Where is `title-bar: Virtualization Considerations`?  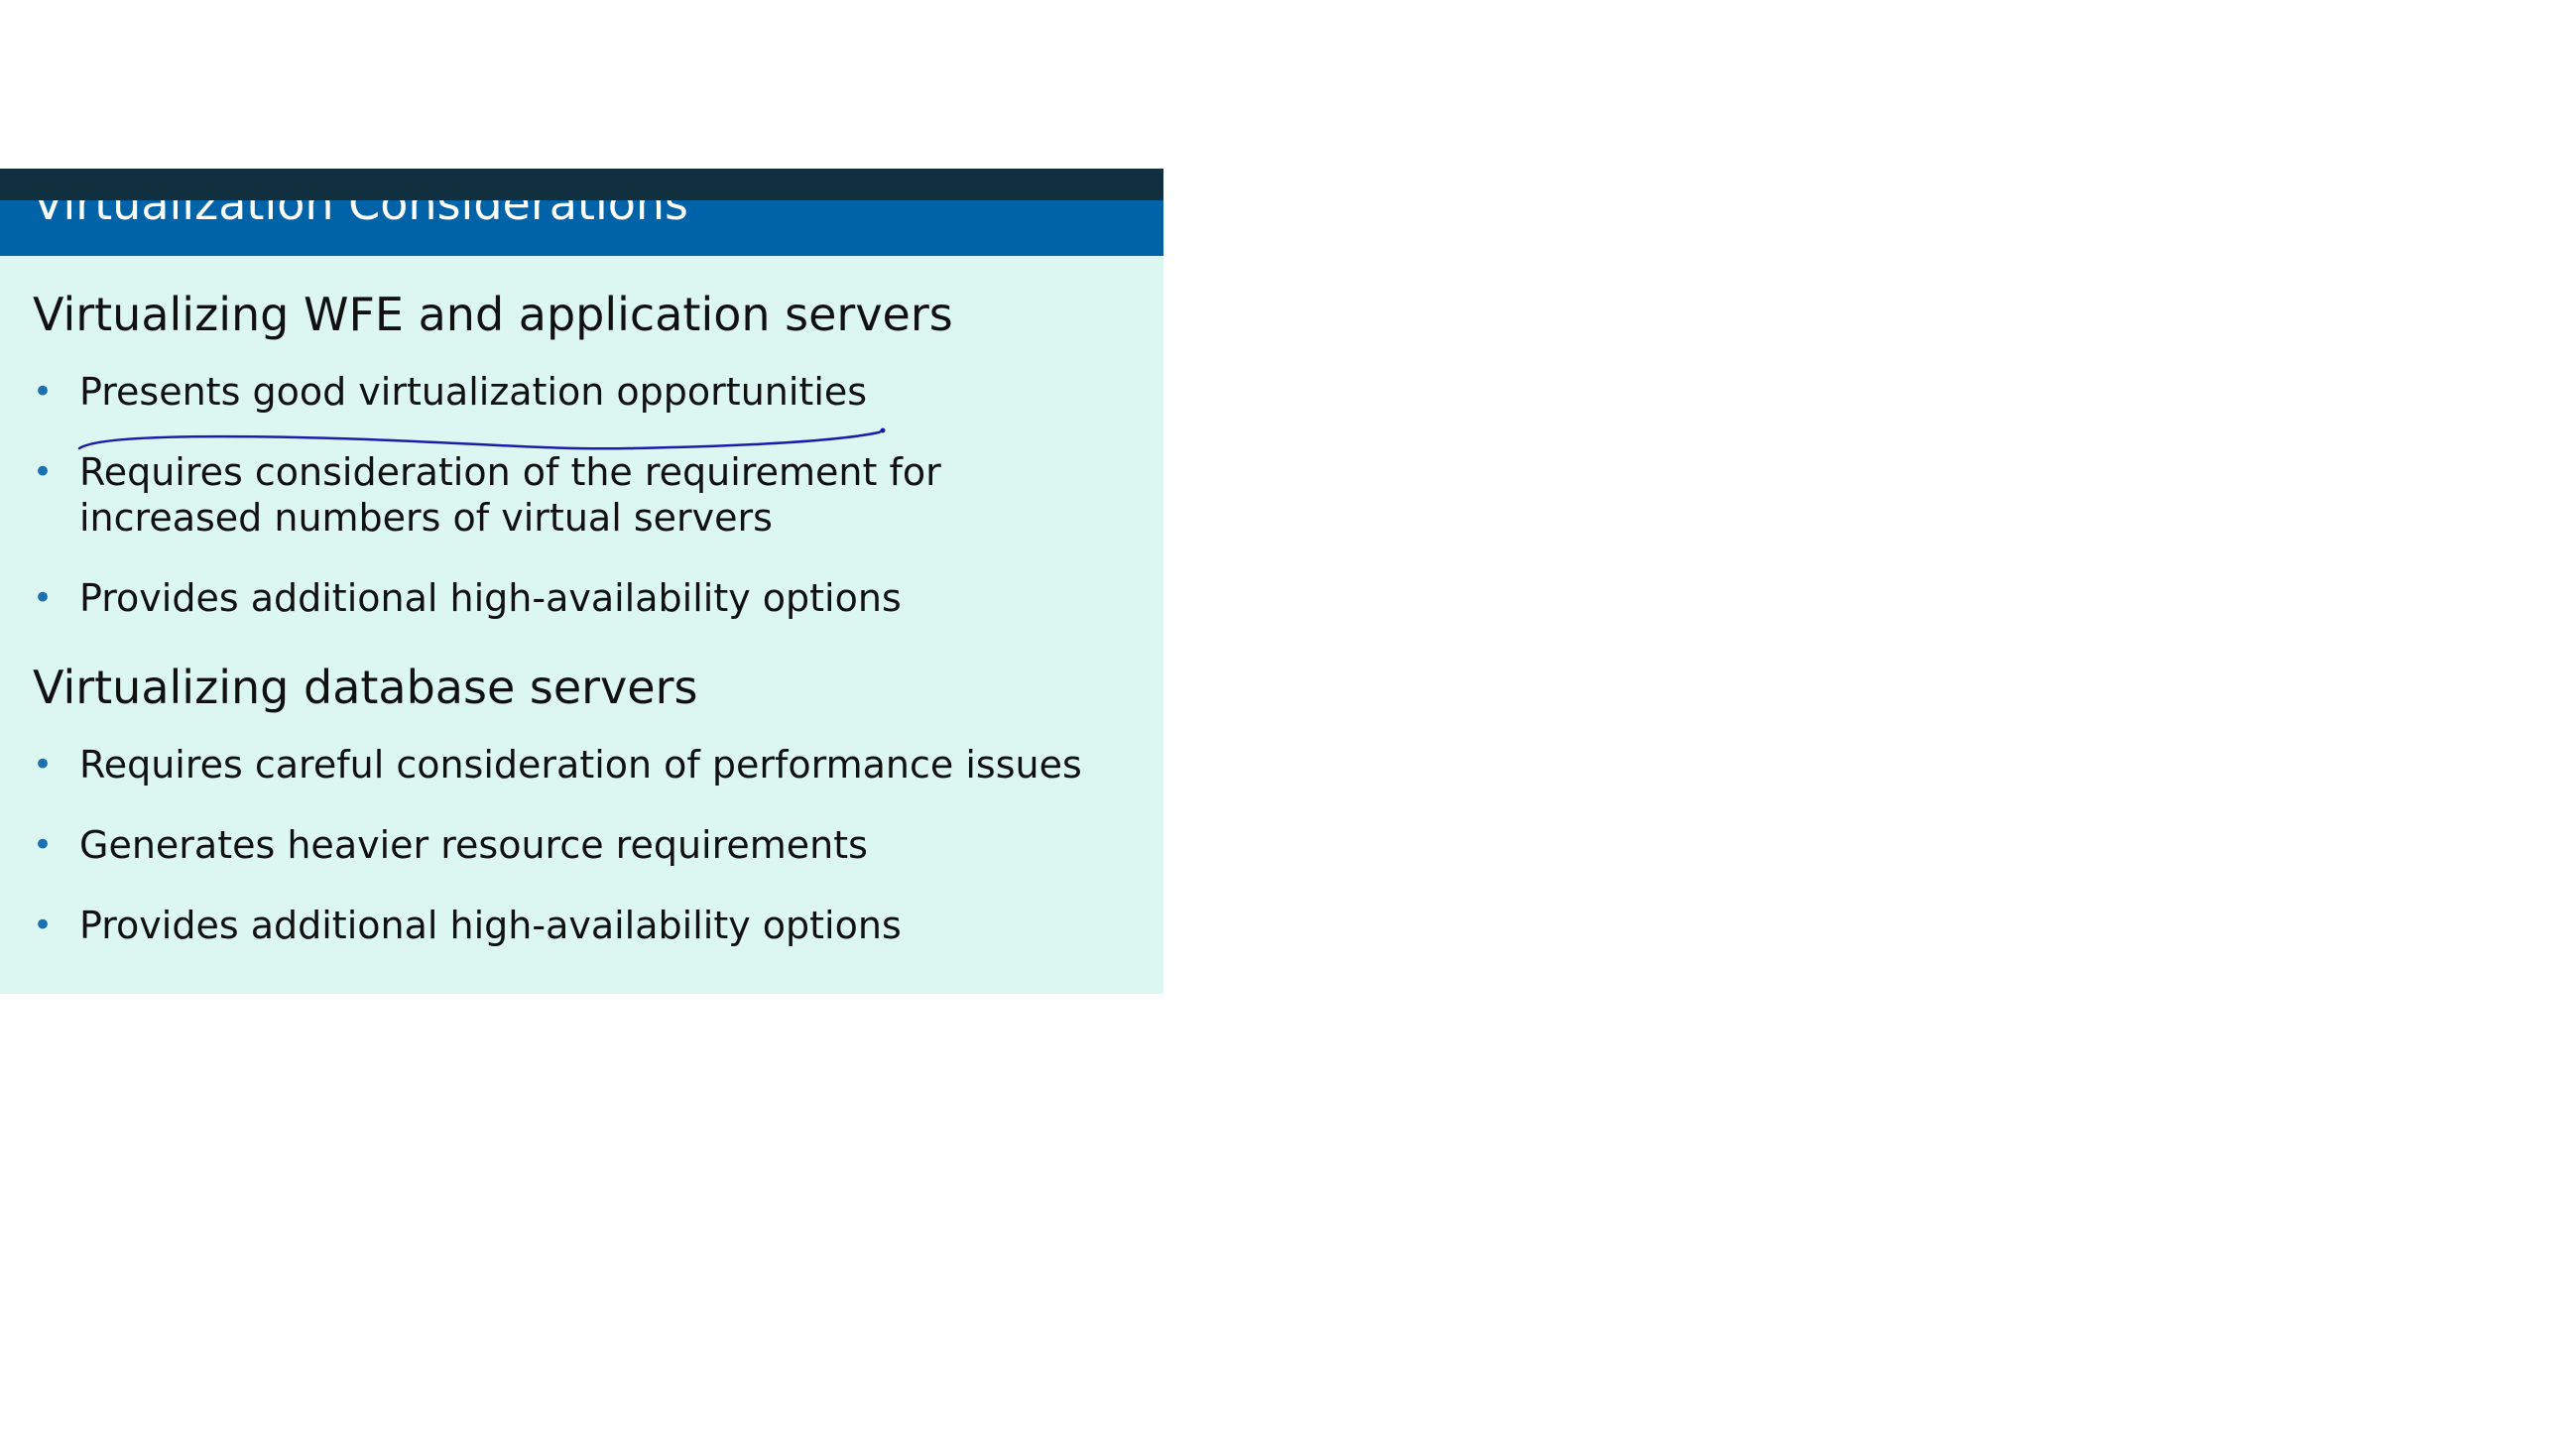 title-bar: Virtualization Considerations is located at coordinates (581, 212).